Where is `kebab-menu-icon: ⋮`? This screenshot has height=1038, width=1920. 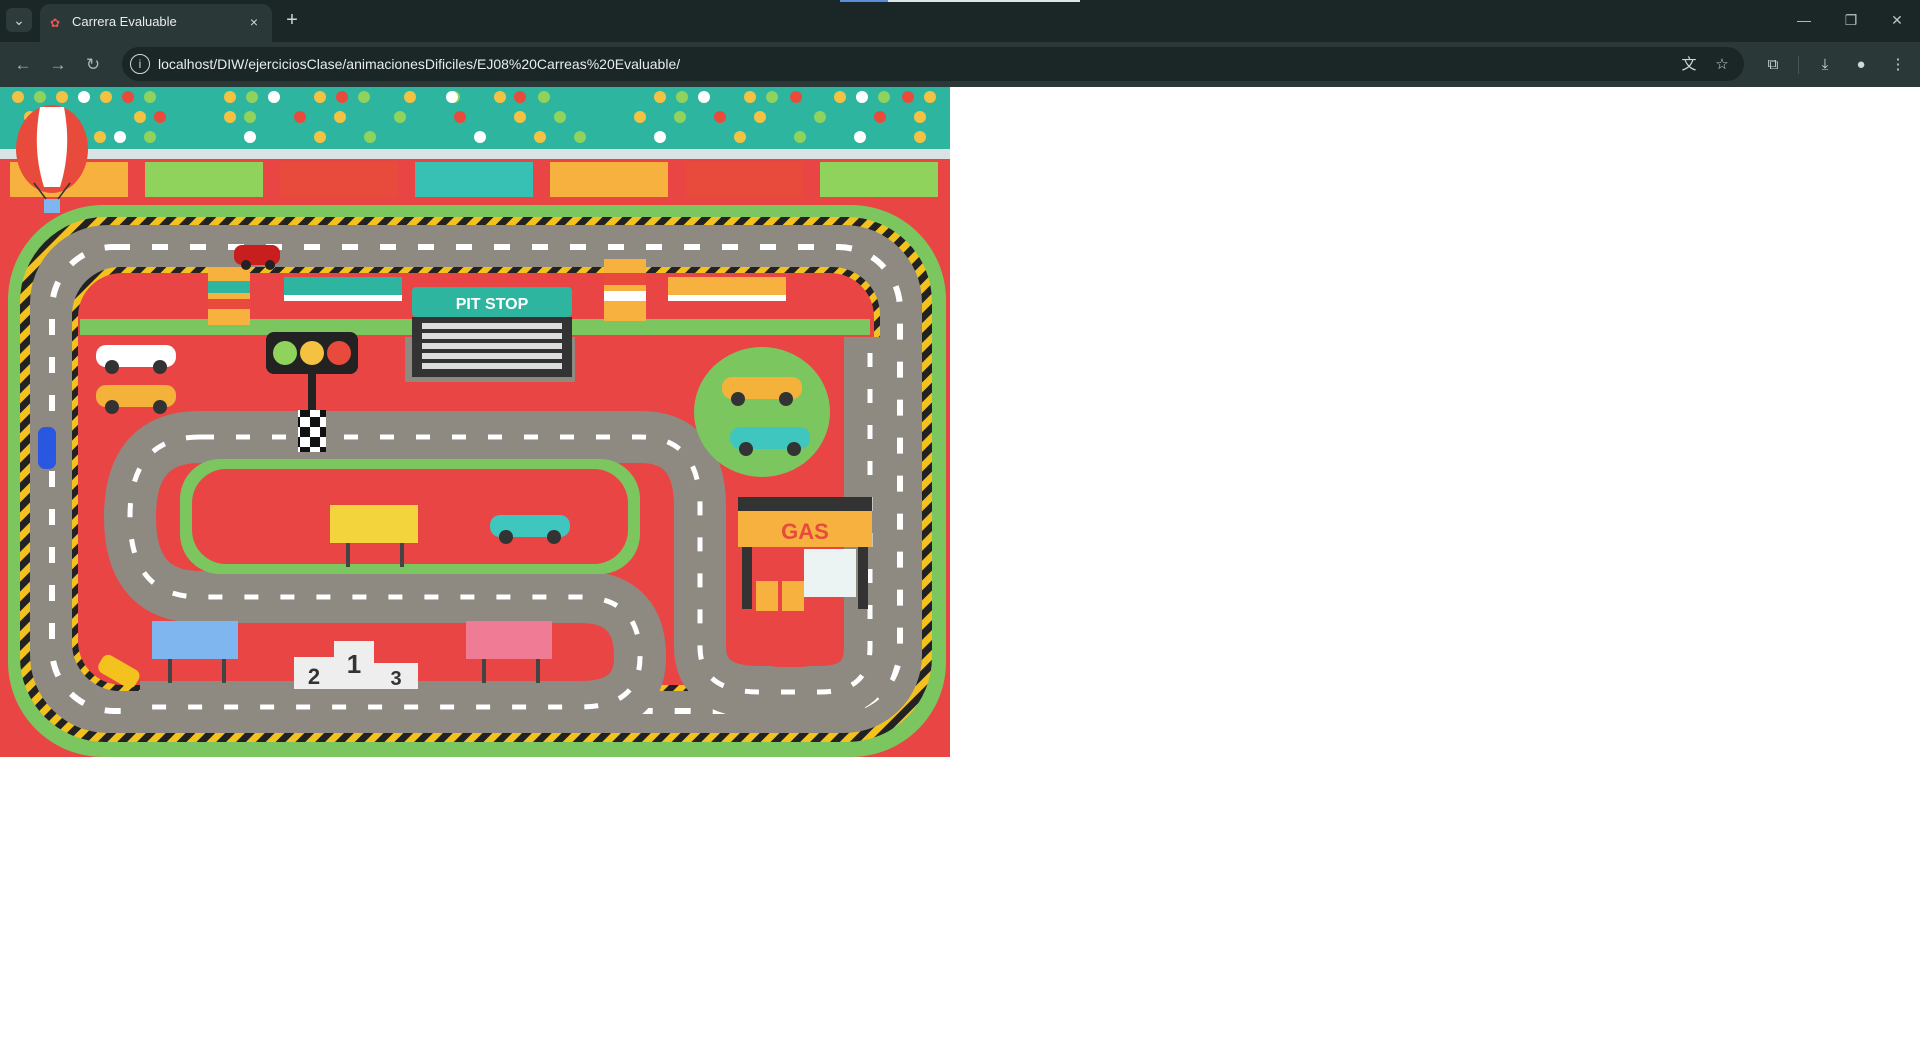
kebab-menu-icon: ⋮ is located at coordinates (1898, 65).